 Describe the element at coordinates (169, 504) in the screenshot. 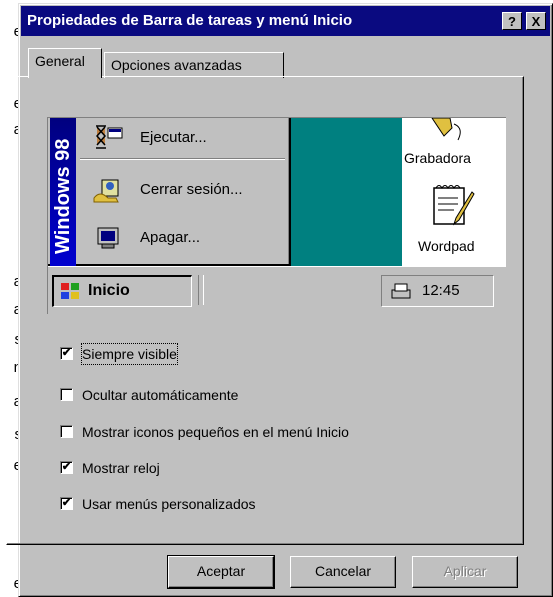

I see `personalized-menus-label: Usar menús personalizados` at that location.